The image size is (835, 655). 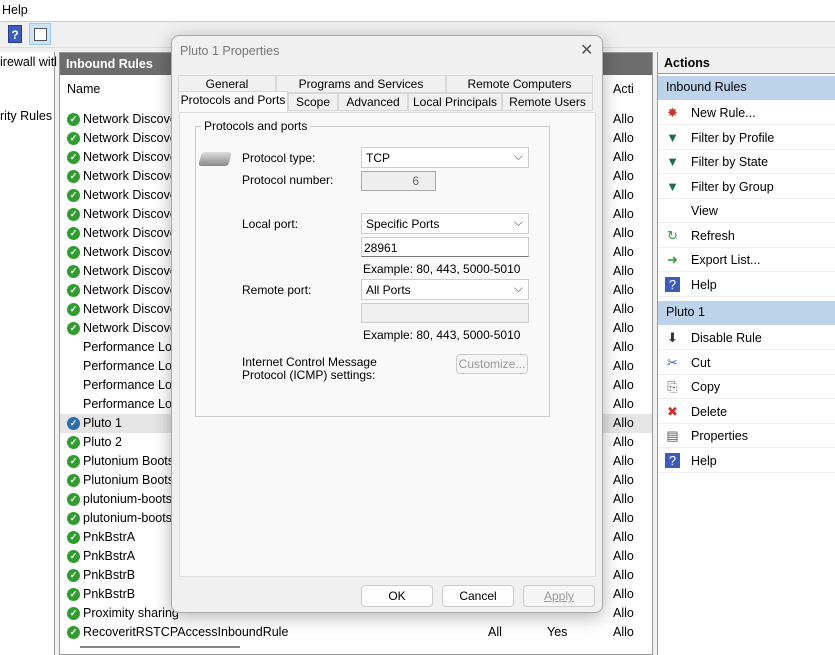 I want to click on action-filter-by-group: ▼ Filter by Group, so click(x=746, y=187).